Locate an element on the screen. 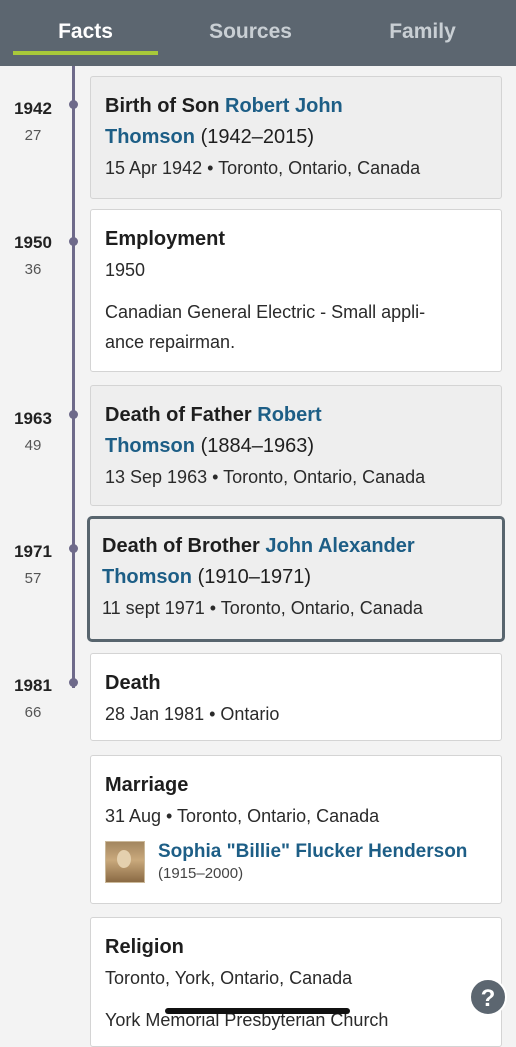  timeline-year: 1963 is located at coordinates (33, 418).